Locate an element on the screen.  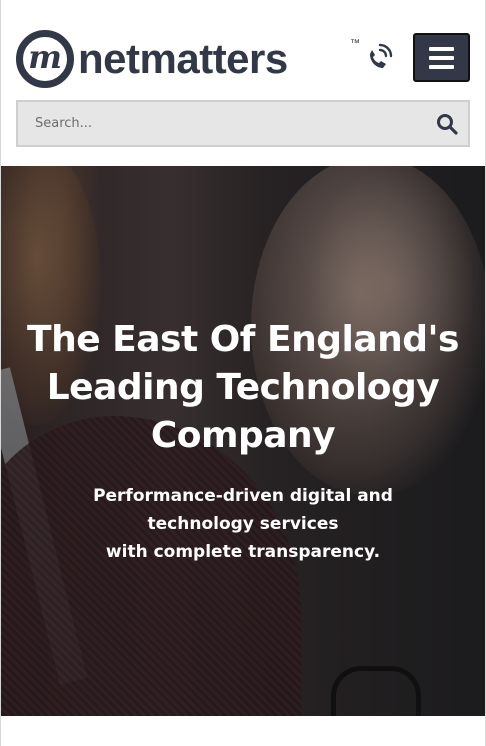
search-input is located at coordinates (218, 123).